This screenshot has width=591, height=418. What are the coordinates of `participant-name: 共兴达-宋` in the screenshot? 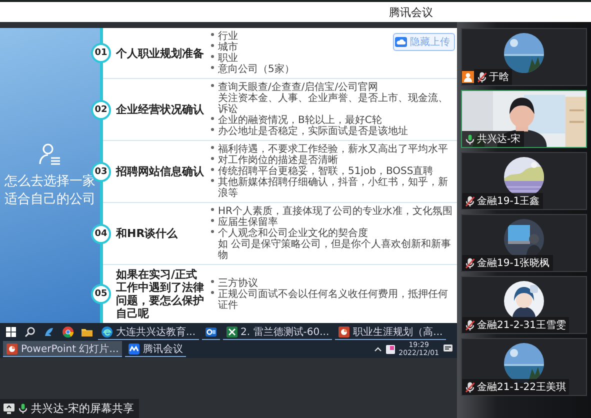 It's located at (499, 139).